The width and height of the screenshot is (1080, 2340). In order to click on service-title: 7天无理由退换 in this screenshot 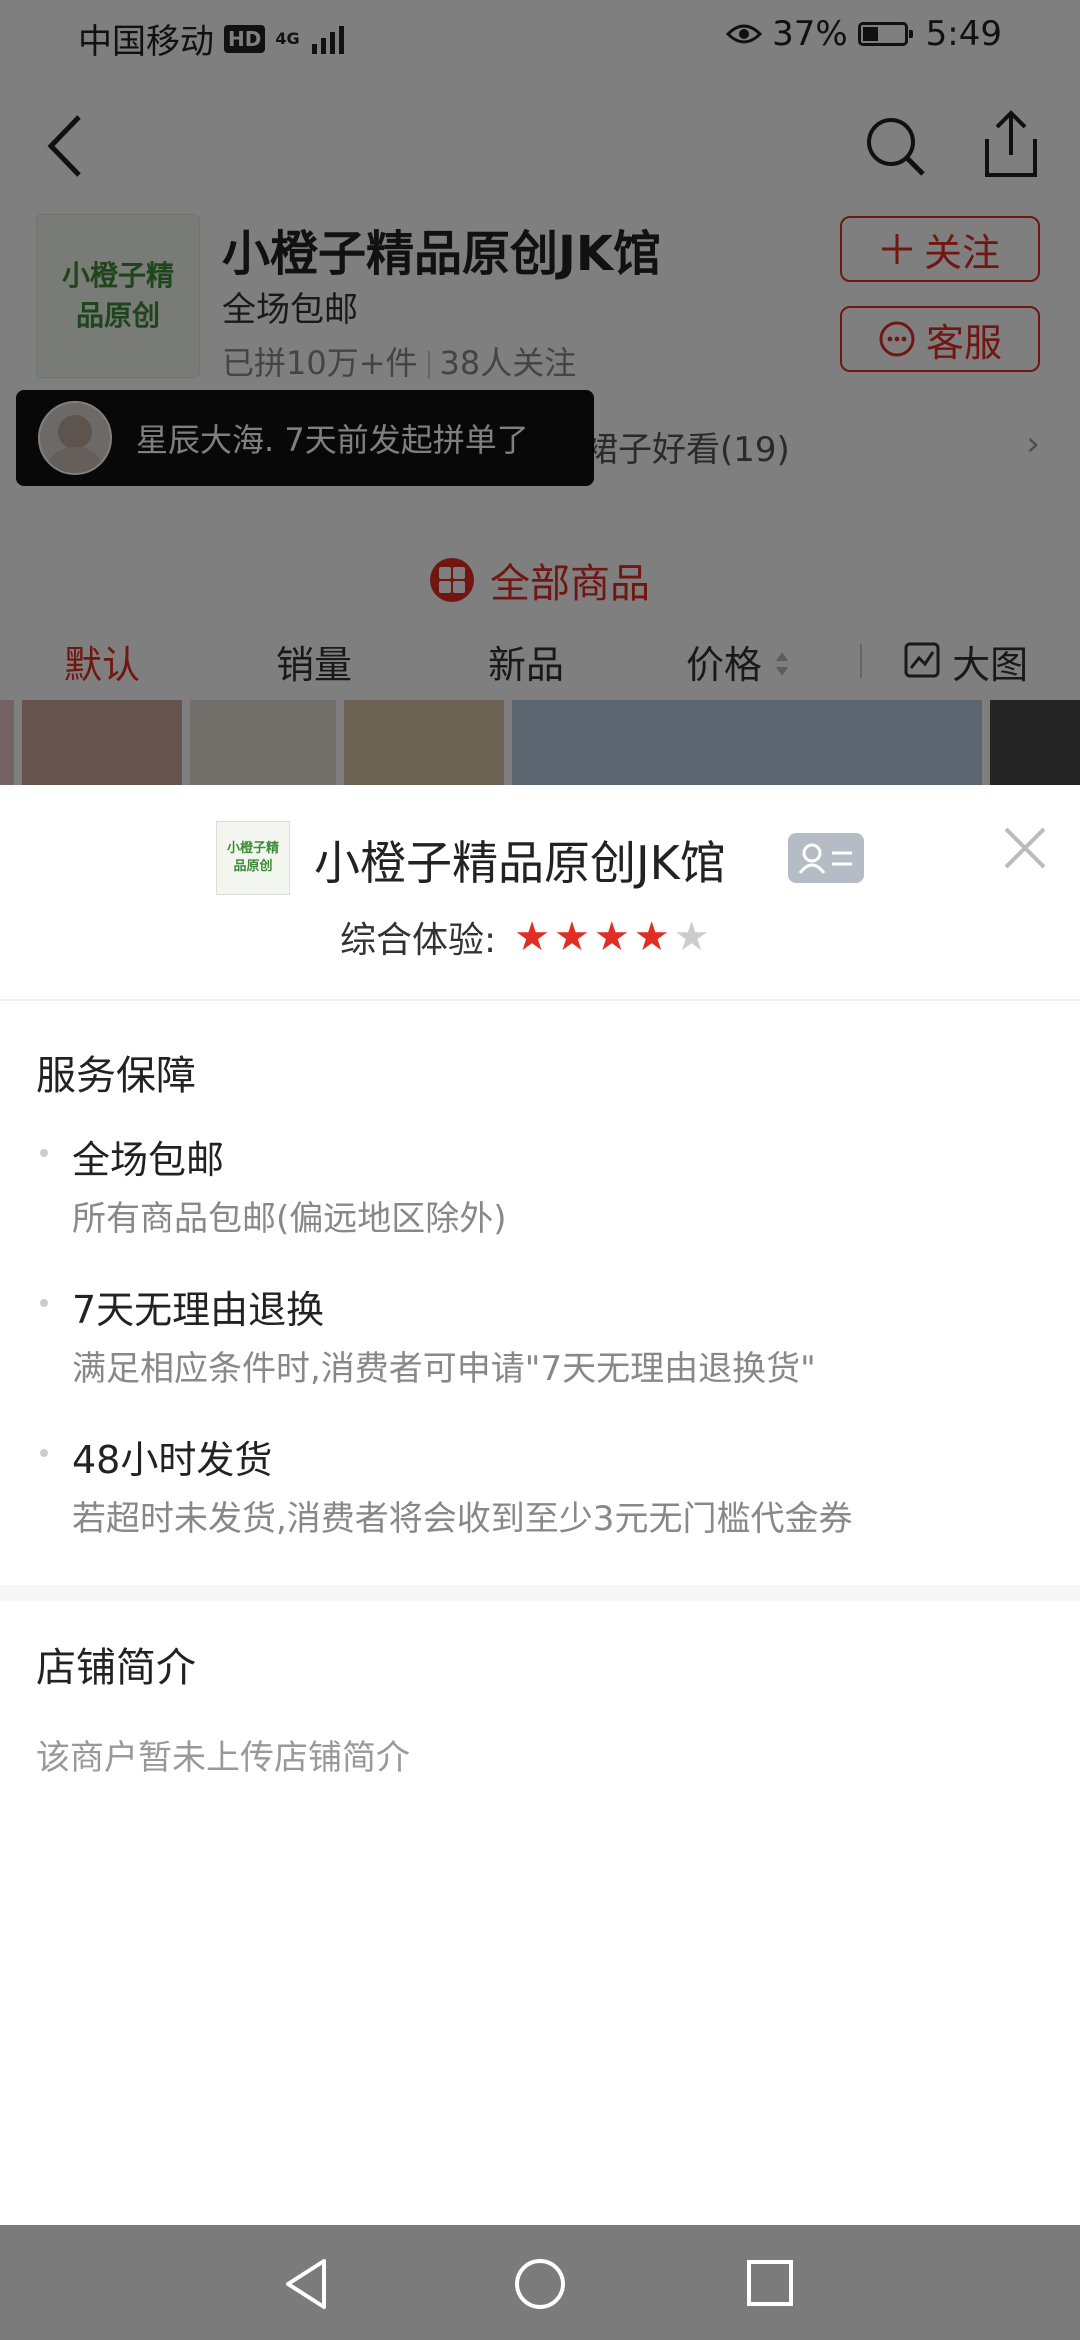, I will do `click(198, 1310)`.